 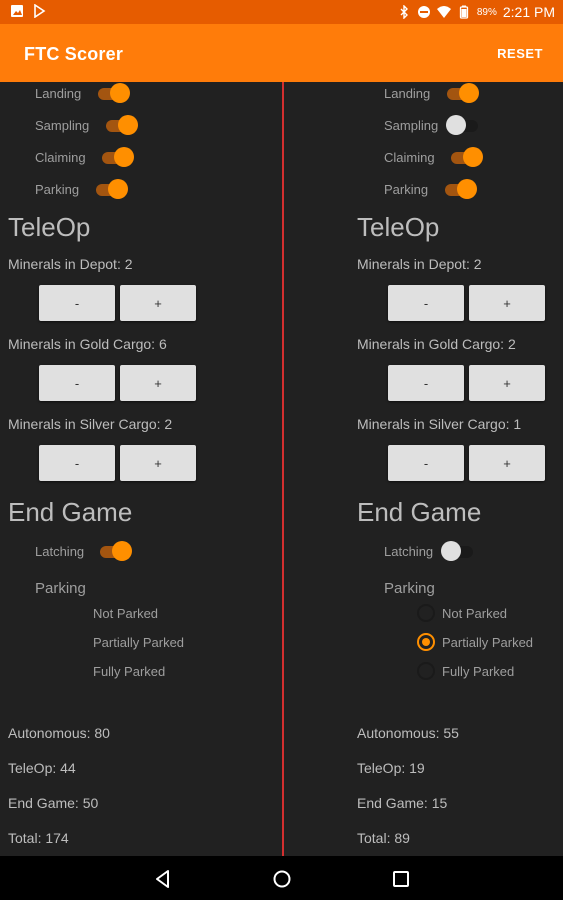 I want to click on battery-level: 89%, so click(x=486, y=12).